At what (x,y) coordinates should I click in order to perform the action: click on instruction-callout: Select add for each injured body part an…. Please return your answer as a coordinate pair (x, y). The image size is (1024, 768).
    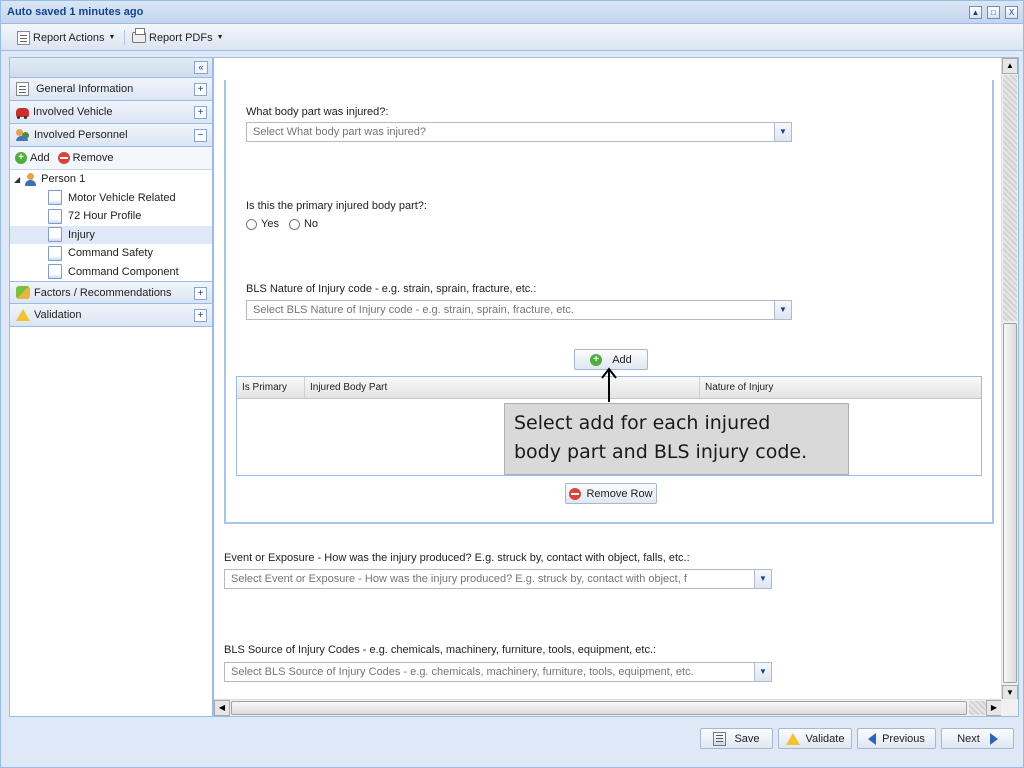
    Looking at the image, I should click on (676, 439).